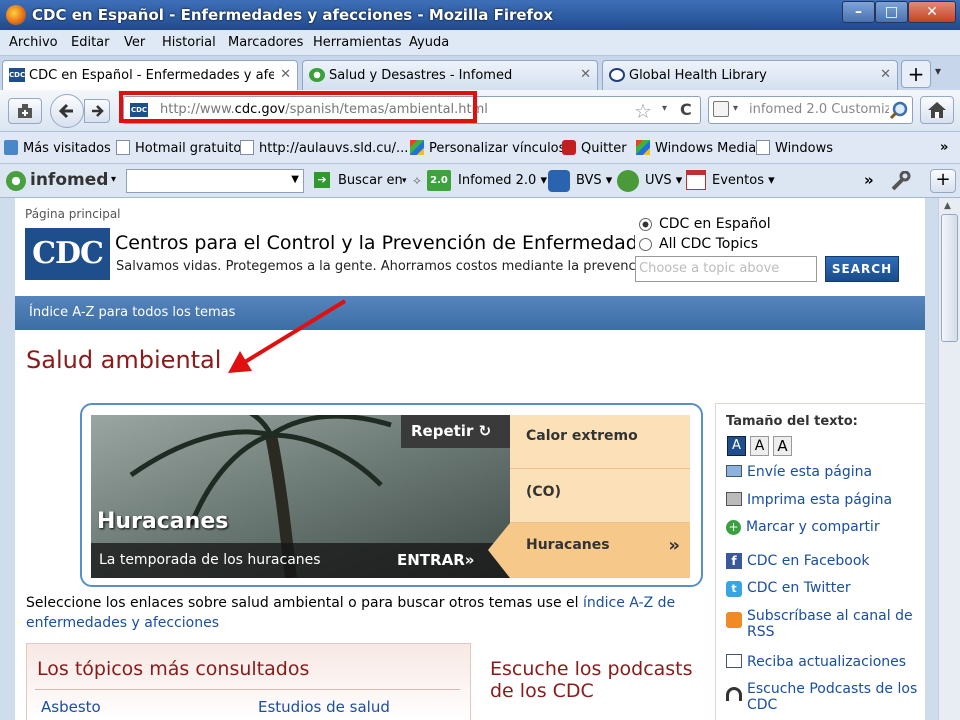  What do you see at coordinates (735, 108) in the screenshot?
I see `engine-dropdown-icon: ▾` at bounding box center [735, 108].